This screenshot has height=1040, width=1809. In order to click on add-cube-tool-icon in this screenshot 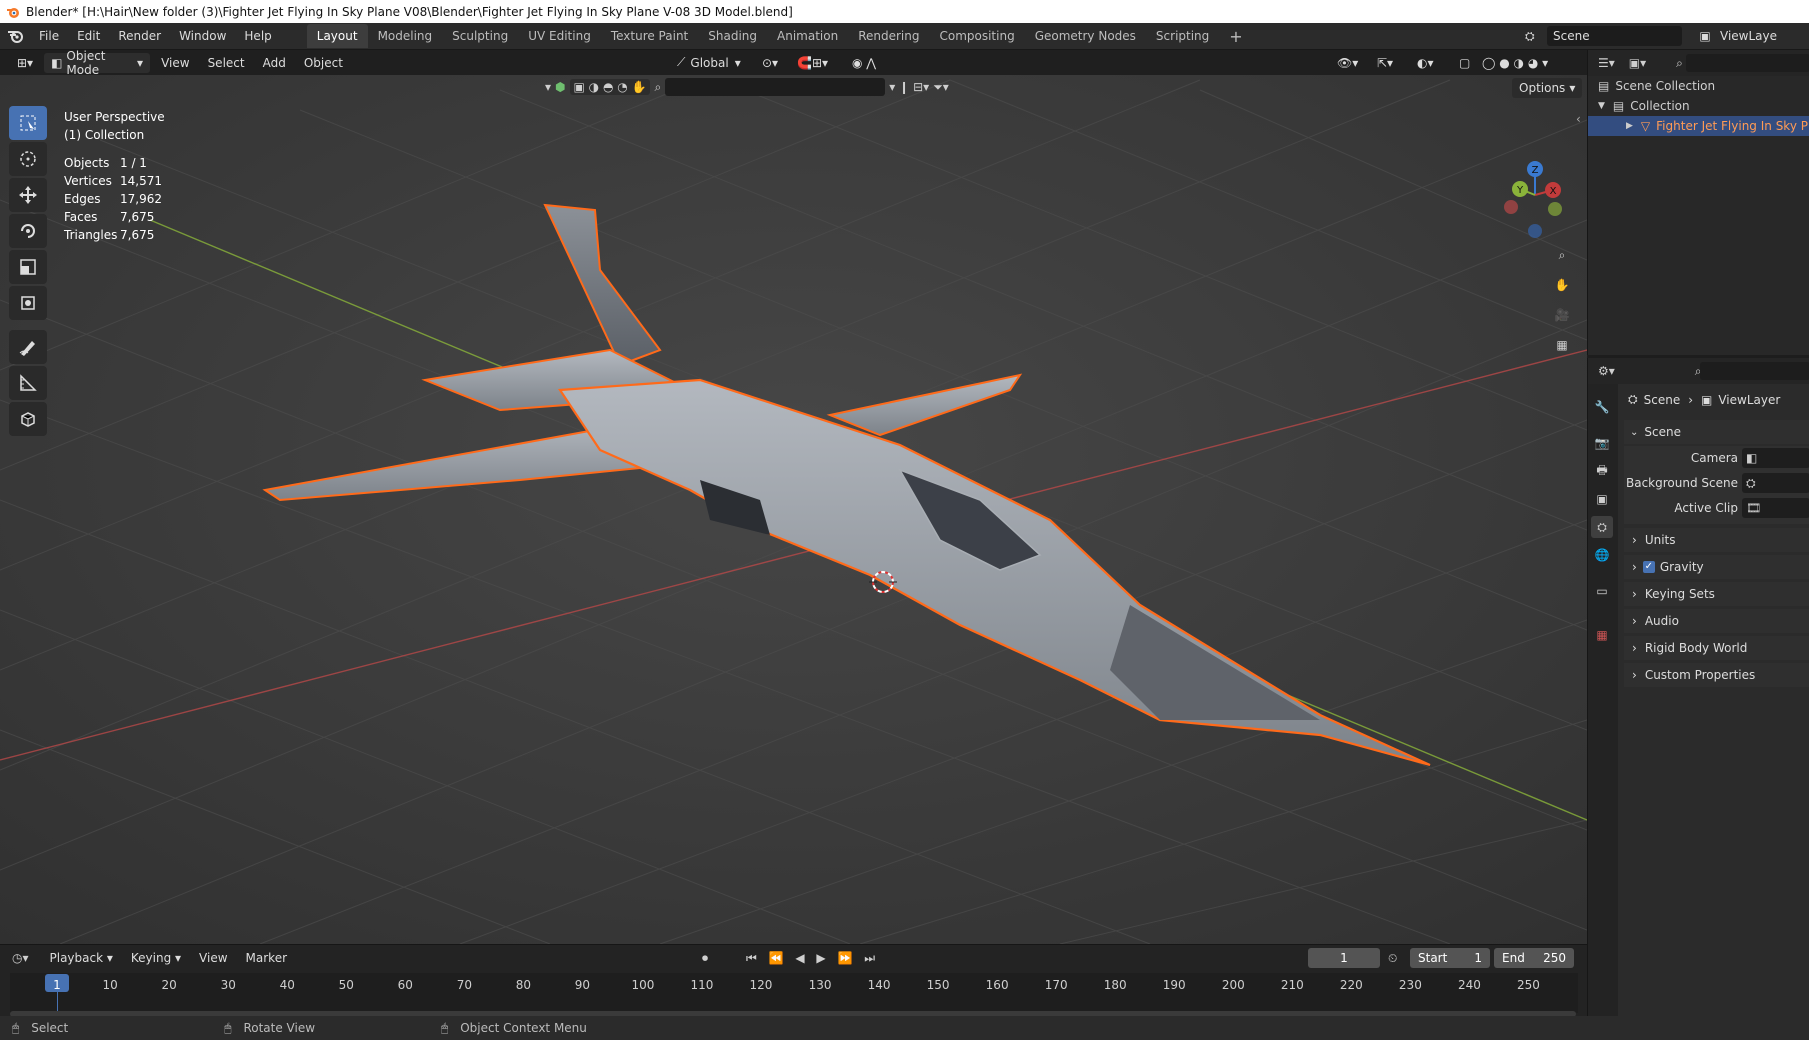, I will do `click(28, 419)`.